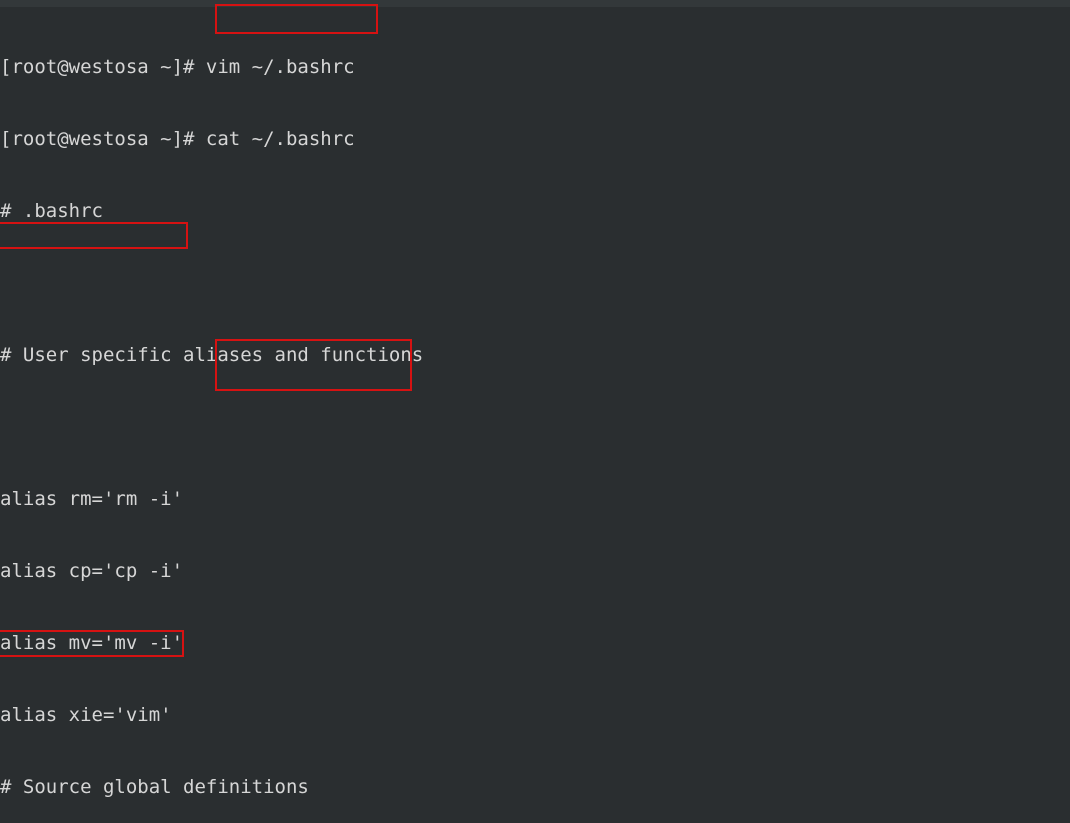 The image size is (1070, 823). I want to click on terminal-line: # User specific aliases and functions, so click(212, 355).